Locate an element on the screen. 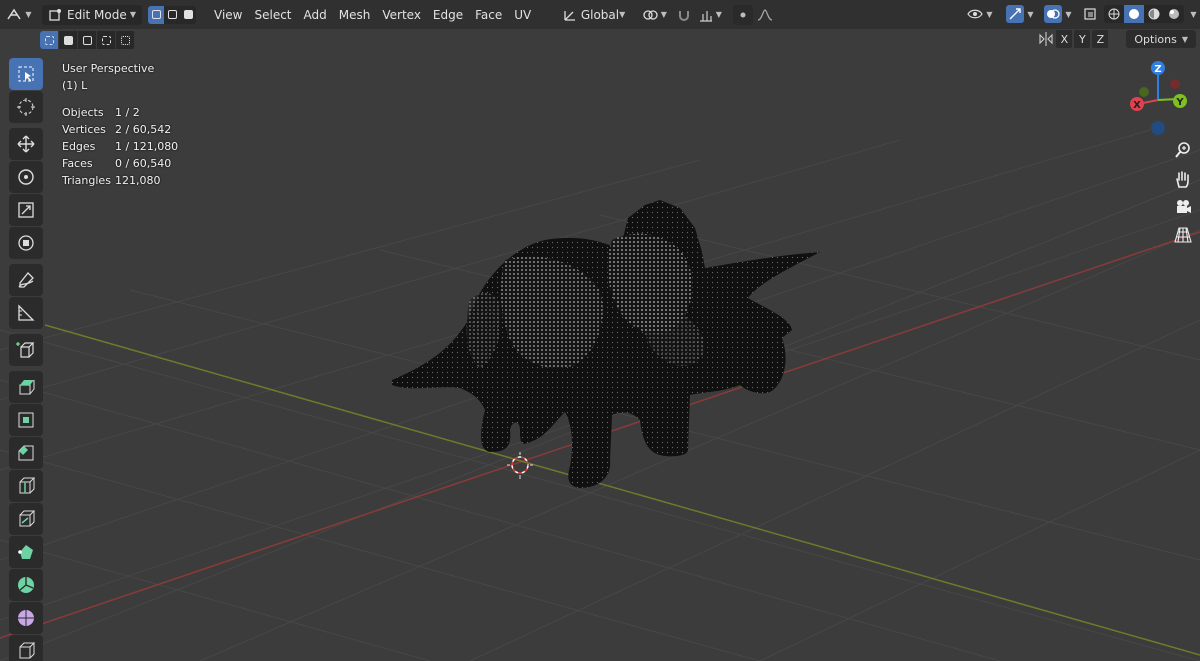  knife-icon is located at coordinates (26, 519).